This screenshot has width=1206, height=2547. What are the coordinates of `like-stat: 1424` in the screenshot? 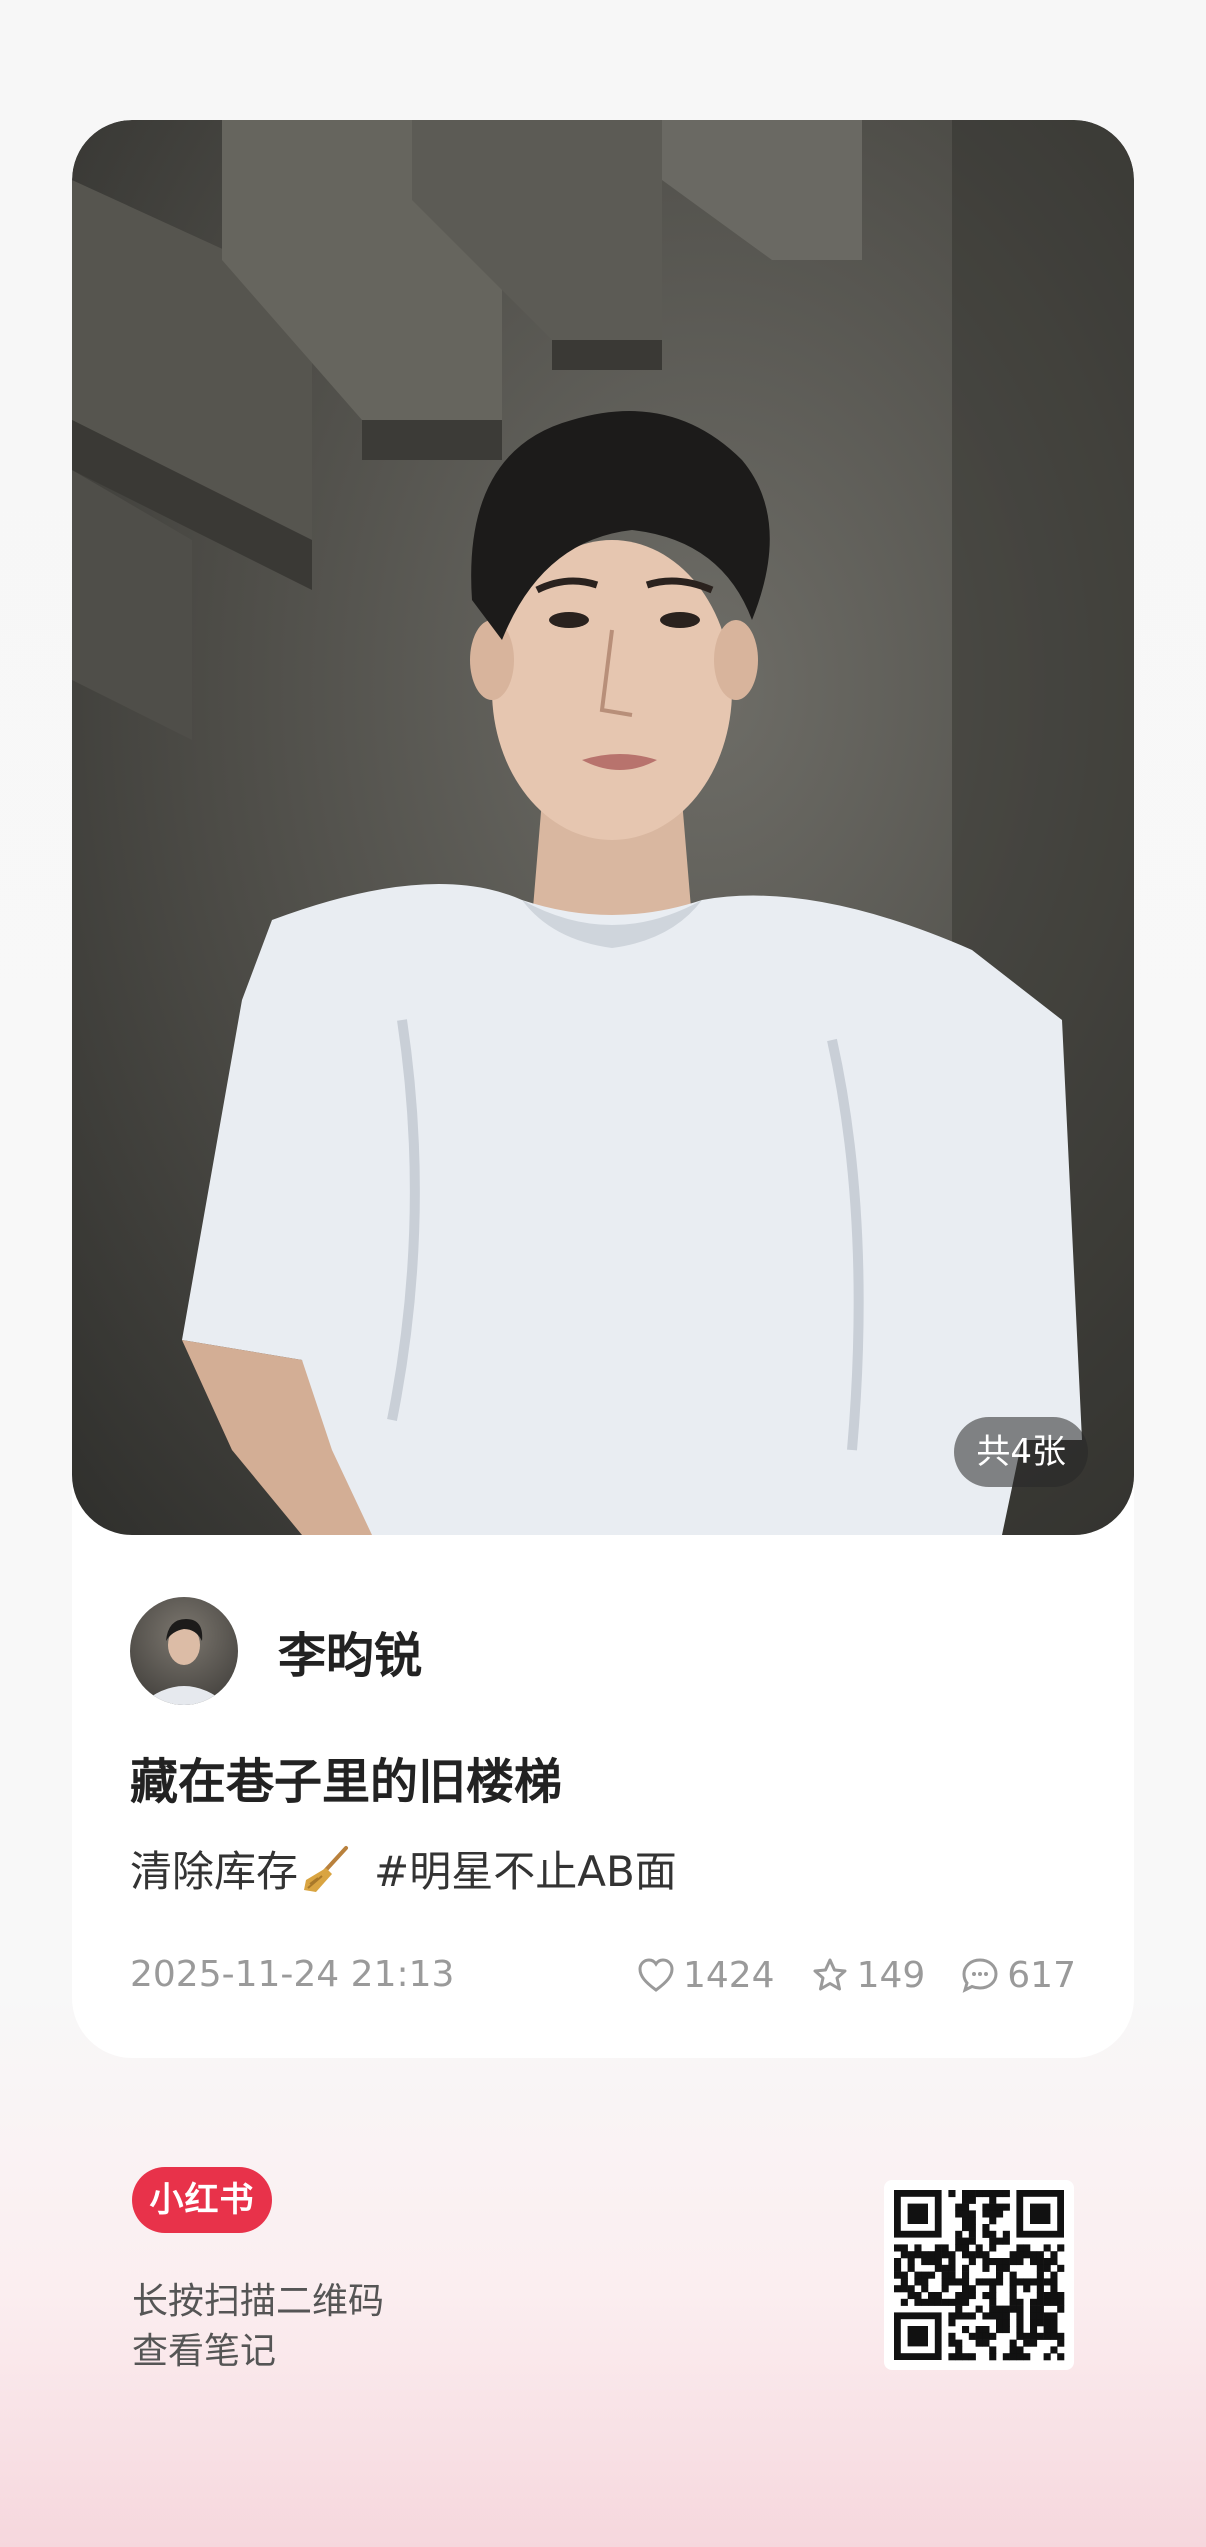 It's located at (706, 1975).